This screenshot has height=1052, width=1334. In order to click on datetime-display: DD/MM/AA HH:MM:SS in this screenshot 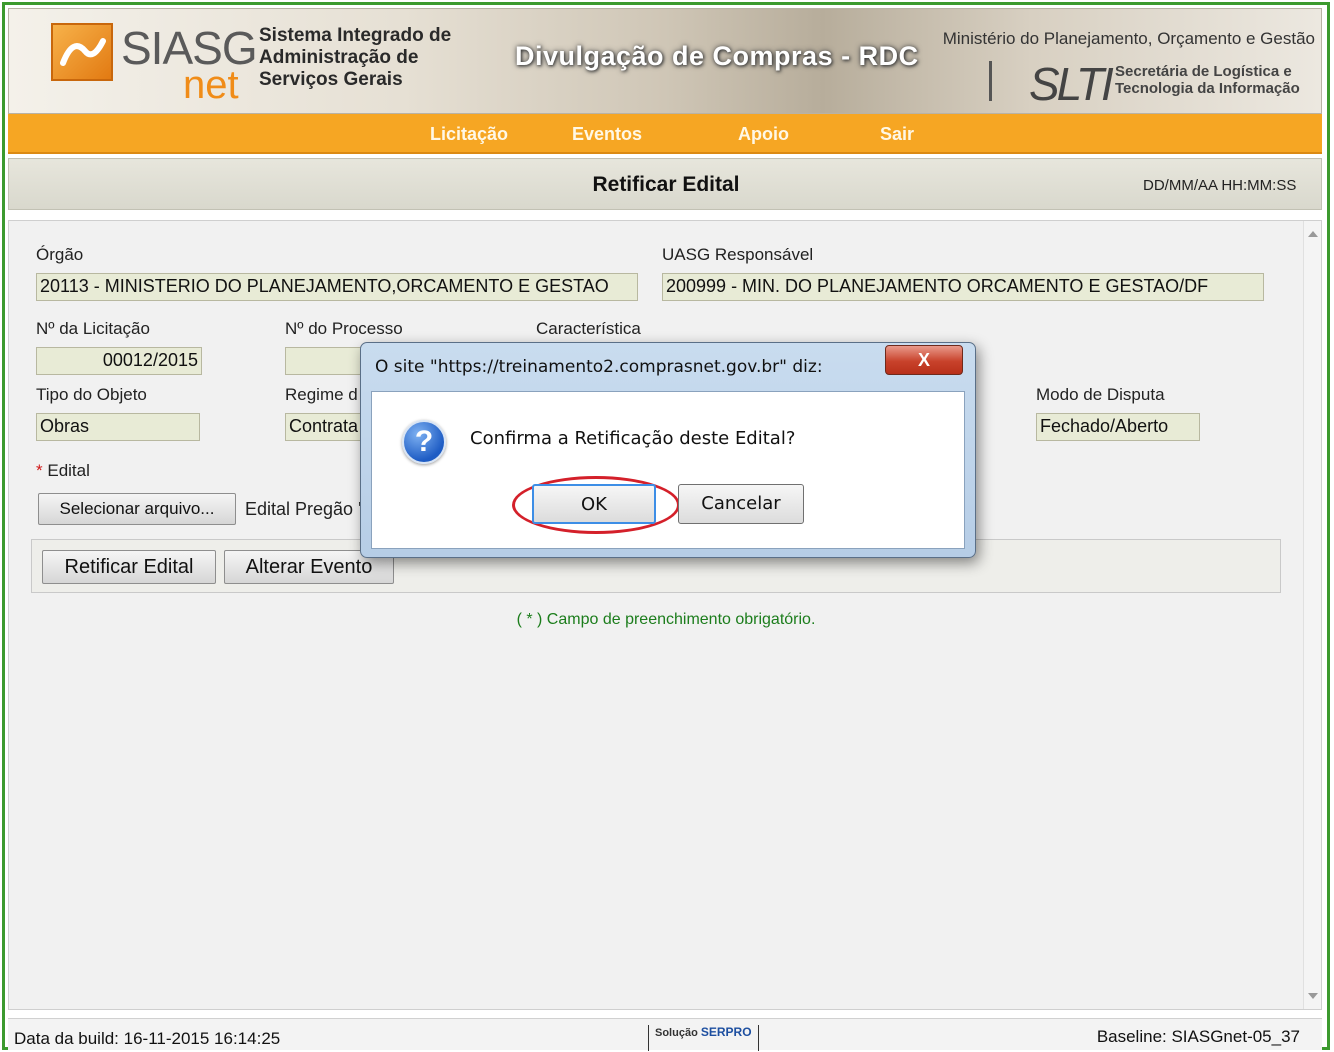, I will do `click(1220, 185)`.